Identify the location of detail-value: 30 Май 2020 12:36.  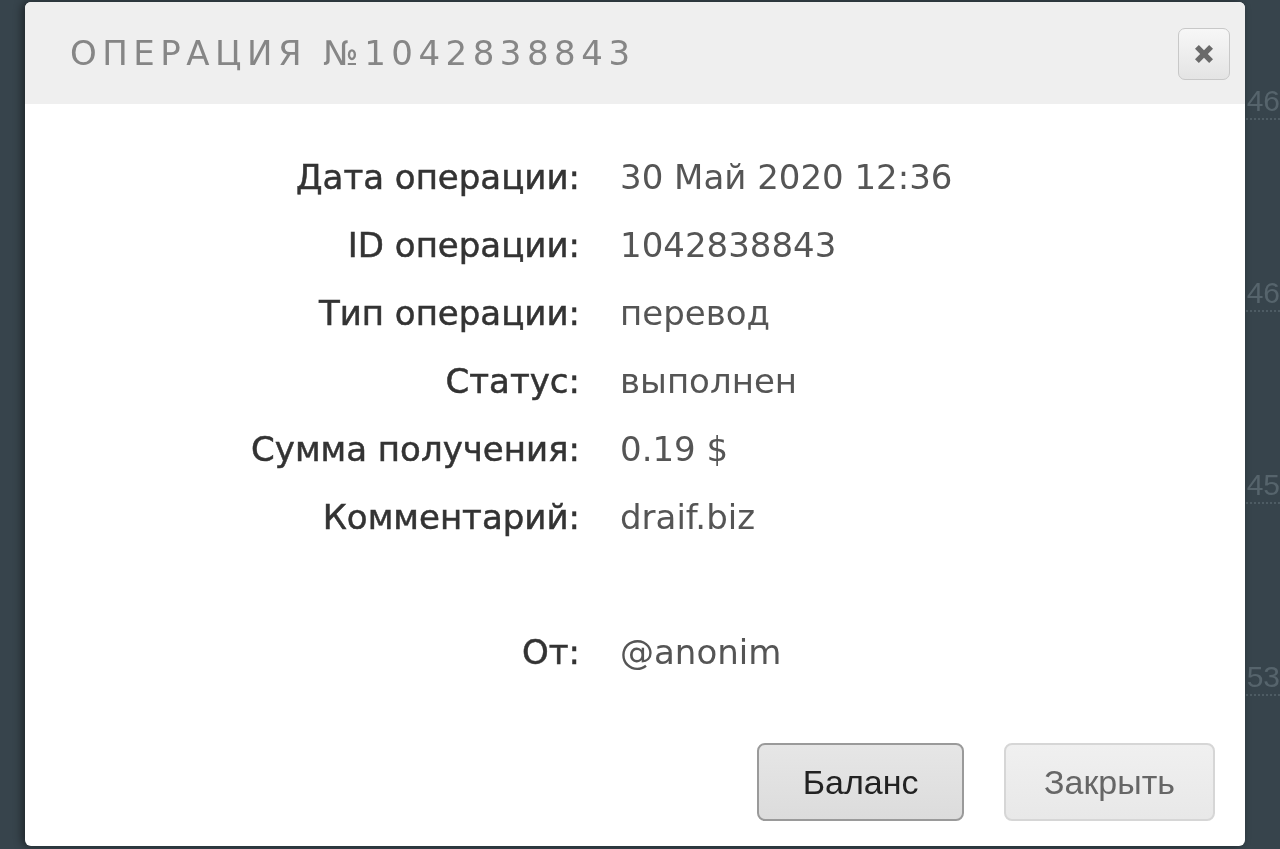
(786, 177).